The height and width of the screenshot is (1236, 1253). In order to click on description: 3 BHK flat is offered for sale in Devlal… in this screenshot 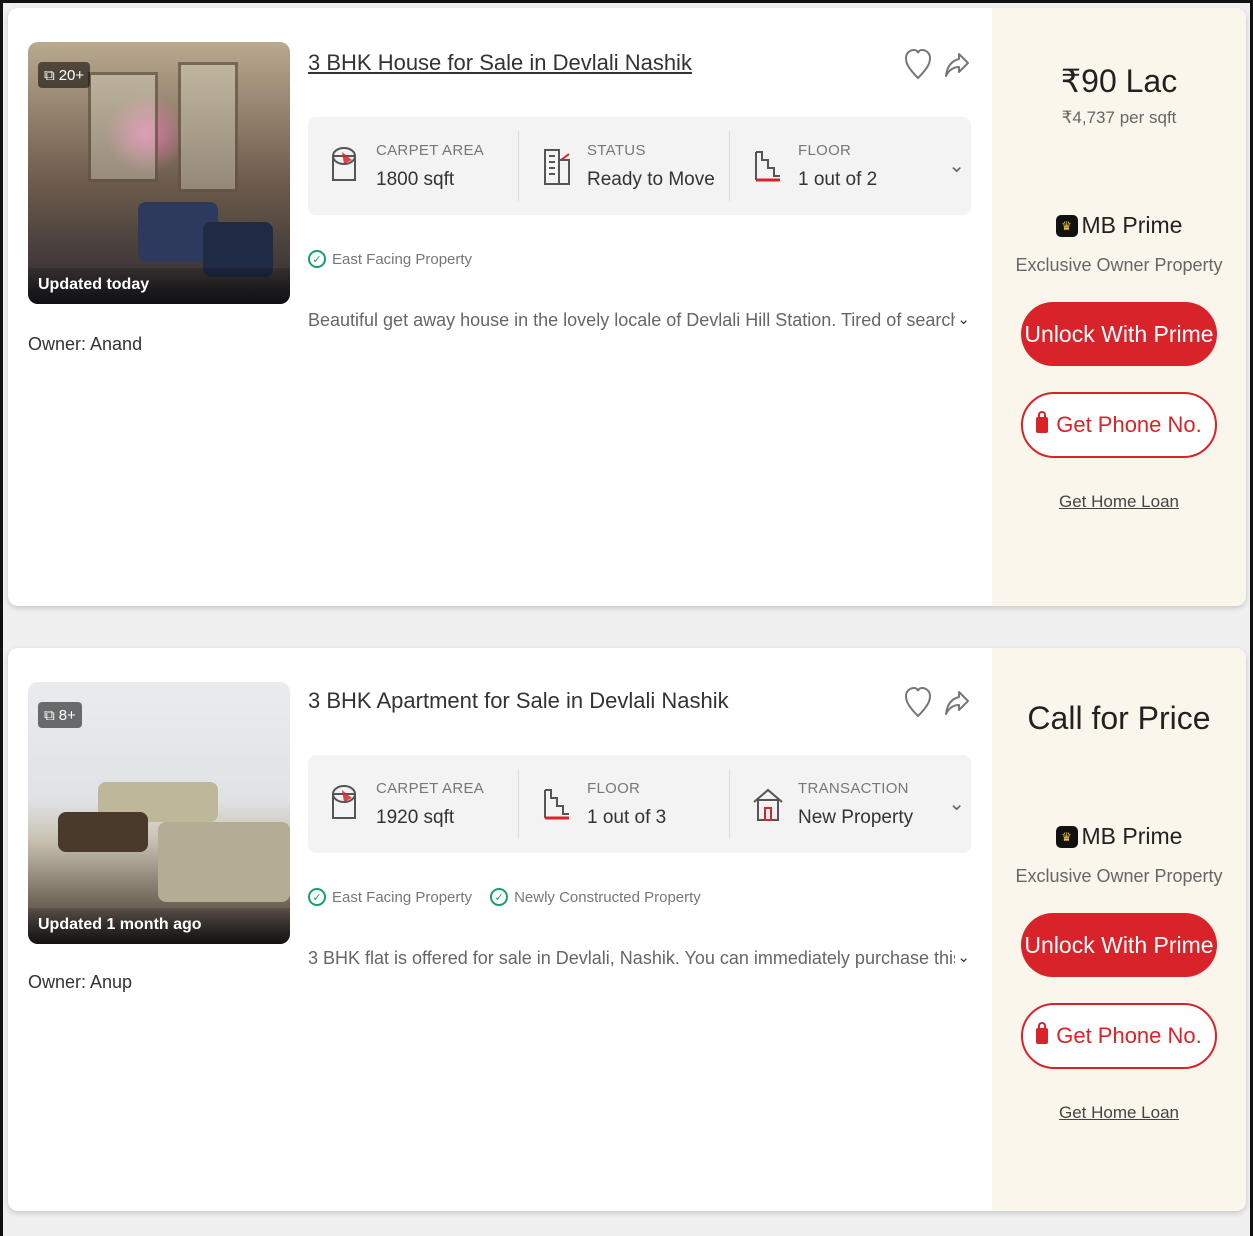, I will do `click(639, 958)`.